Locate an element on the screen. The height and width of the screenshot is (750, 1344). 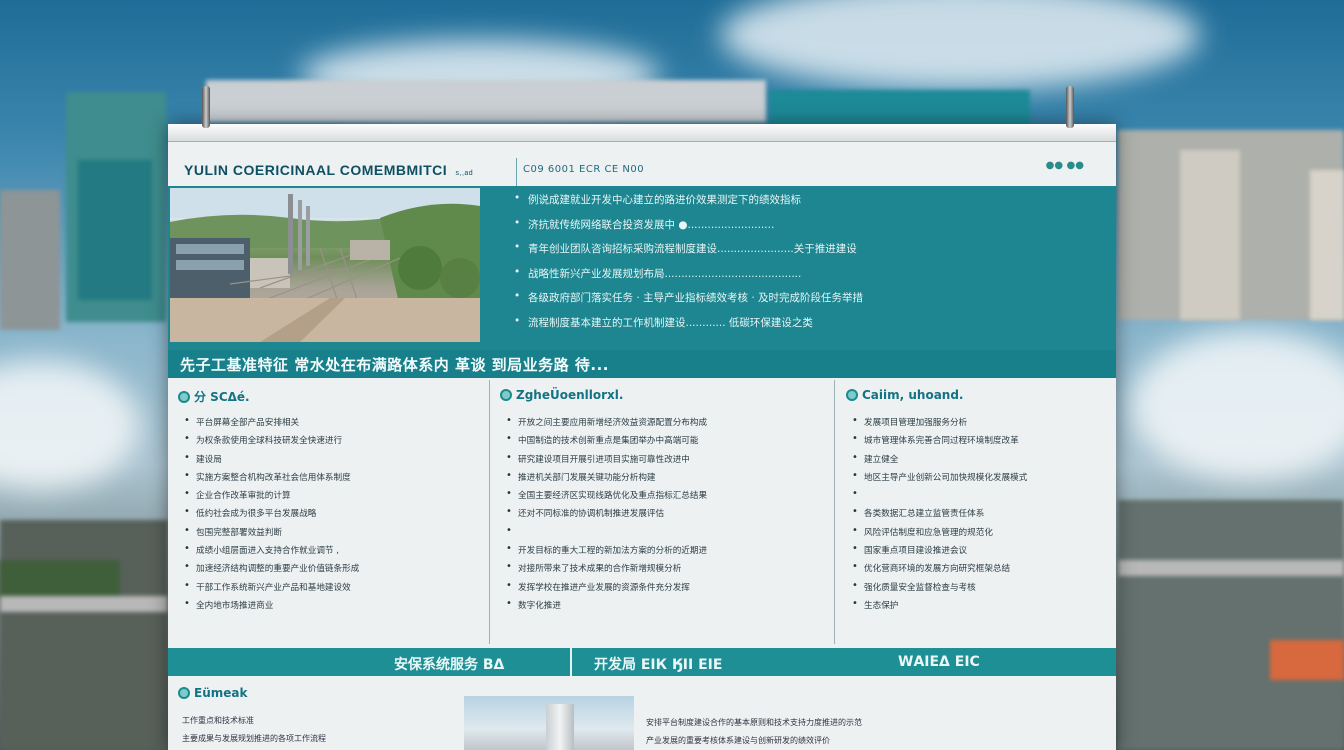
plant-illustration is located at coordinates (325, 265).